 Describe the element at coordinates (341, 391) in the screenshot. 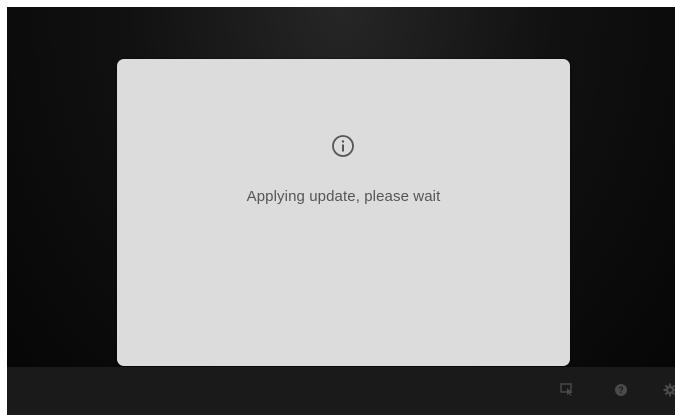

I see `taskbar: ?` at that location.